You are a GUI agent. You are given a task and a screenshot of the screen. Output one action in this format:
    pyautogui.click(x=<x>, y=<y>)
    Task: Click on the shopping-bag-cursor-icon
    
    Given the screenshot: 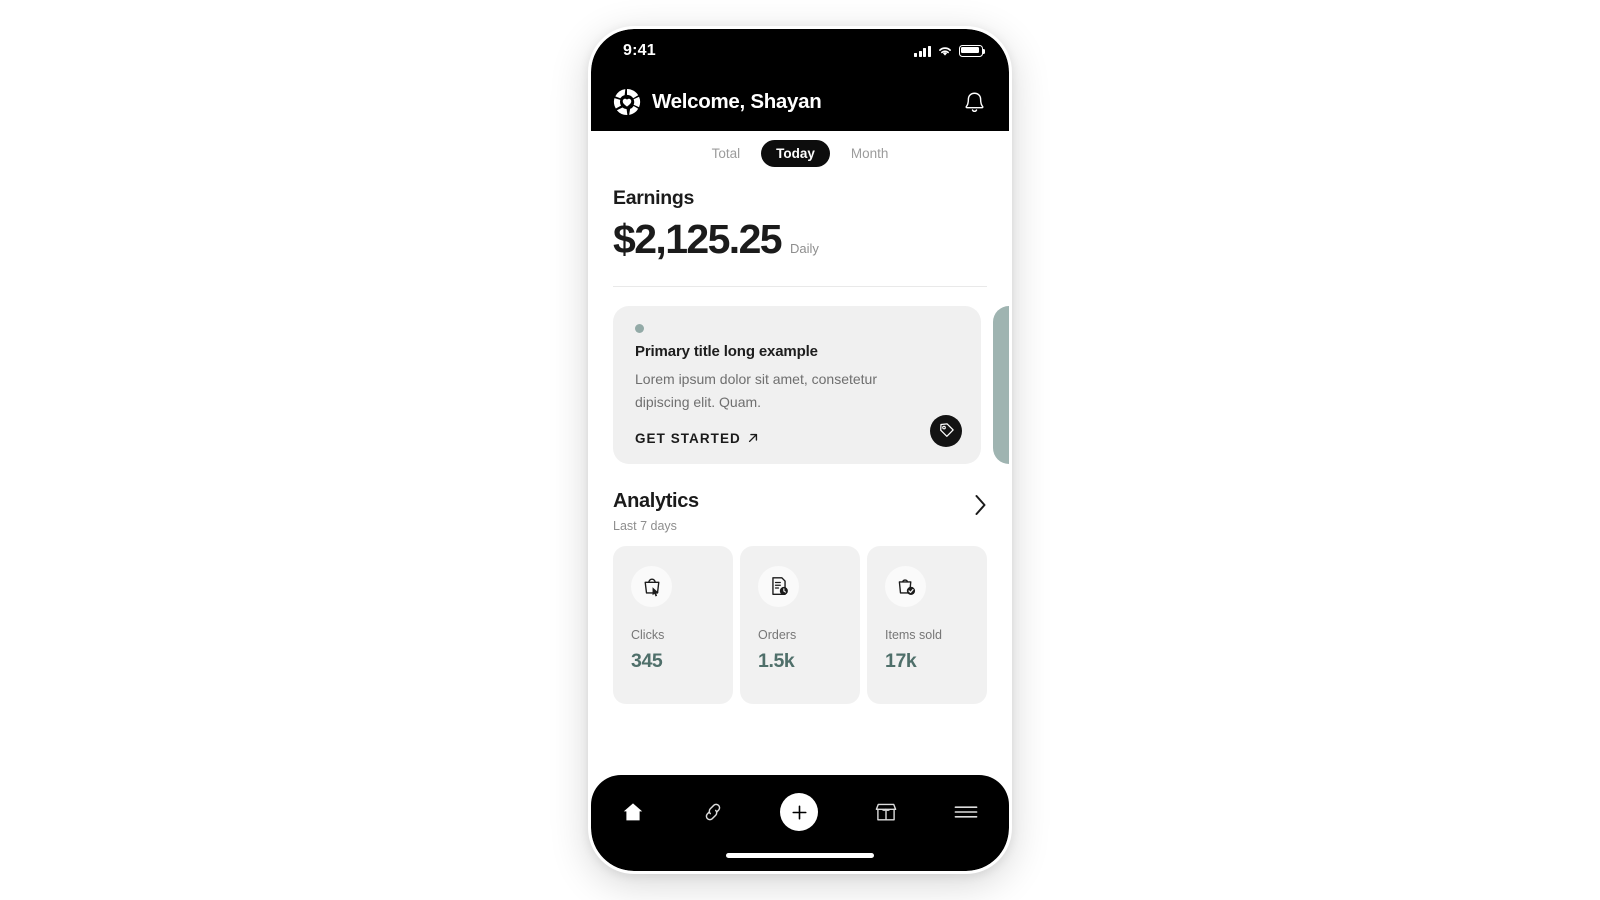 What is the action you would take?
    pyautogui.click(x=651, y=587)
    